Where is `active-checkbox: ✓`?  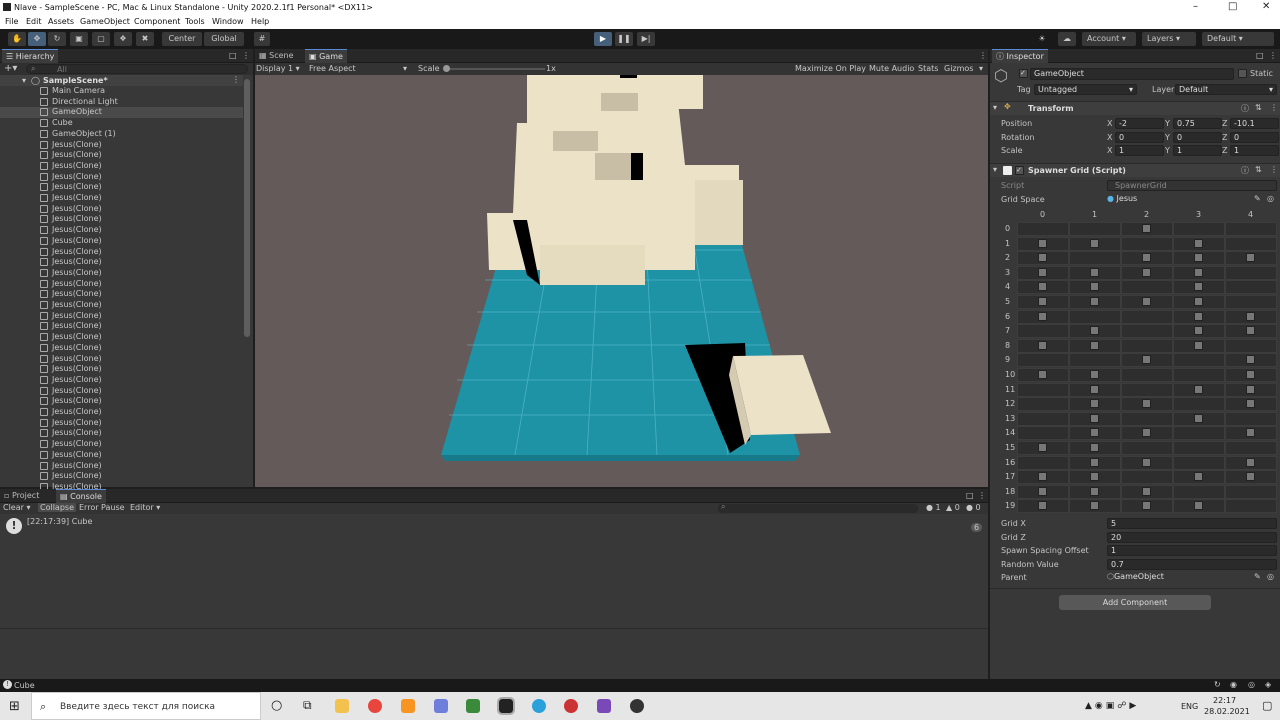 active-checkbox: ✓ is located at coordinates (1023, 73).